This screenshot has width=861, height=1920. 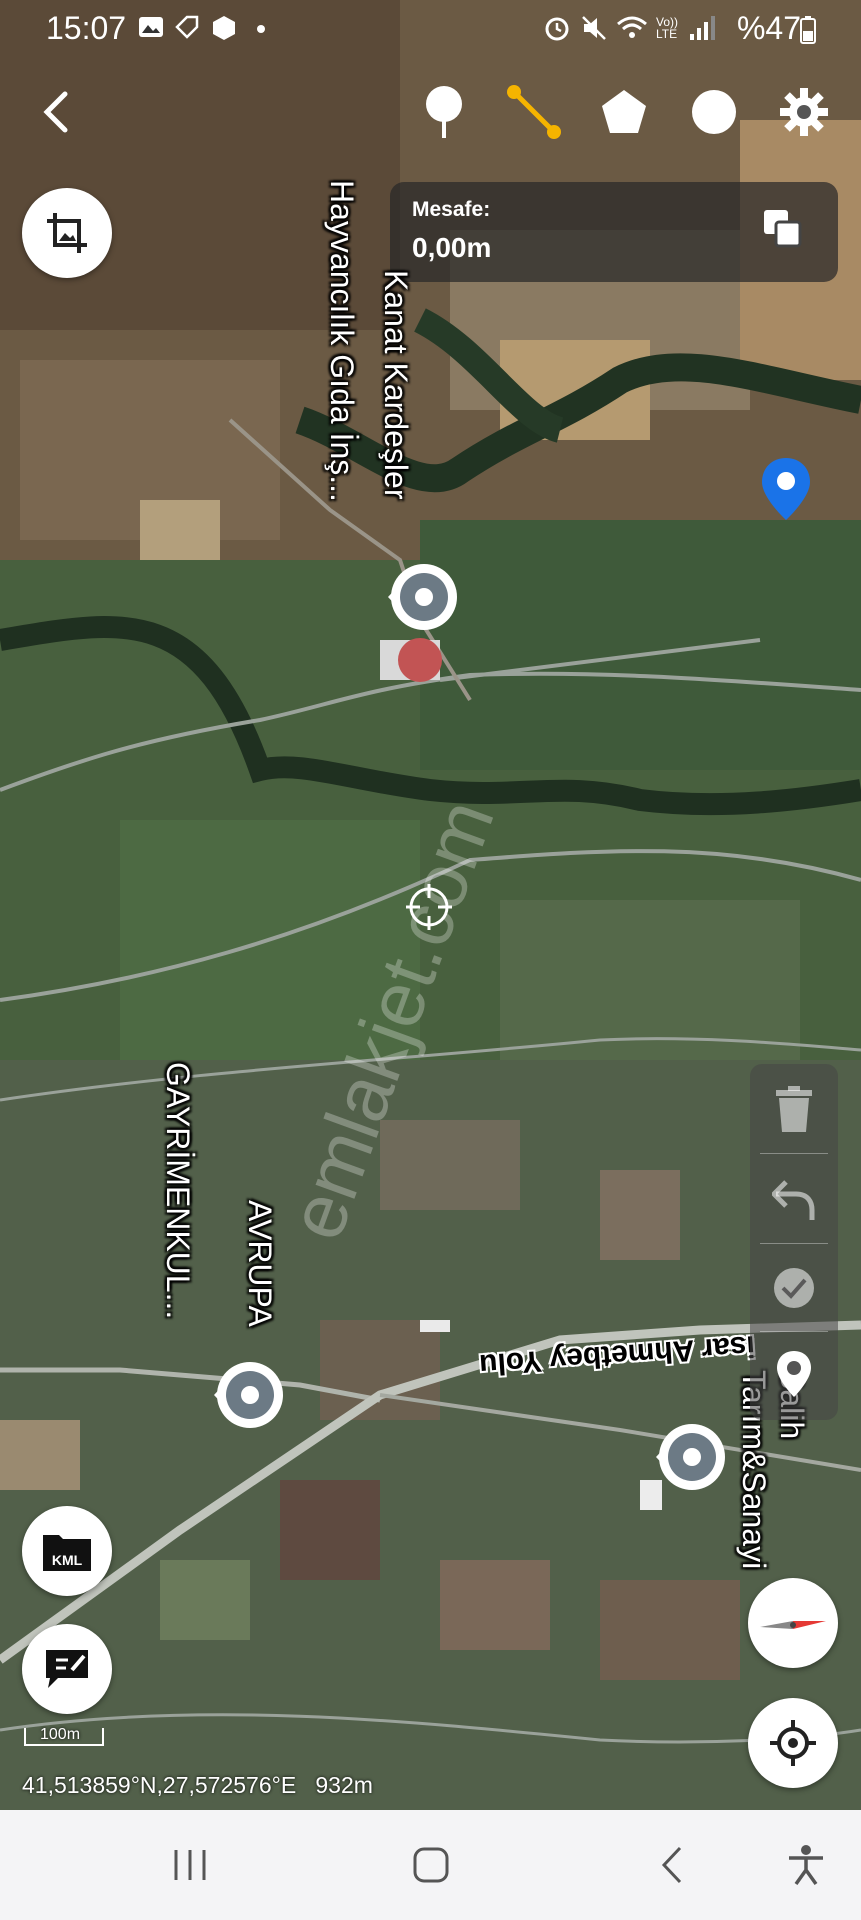 I want to click on lte-indicator: Vo)) LTE, so click(x=667, y=28).